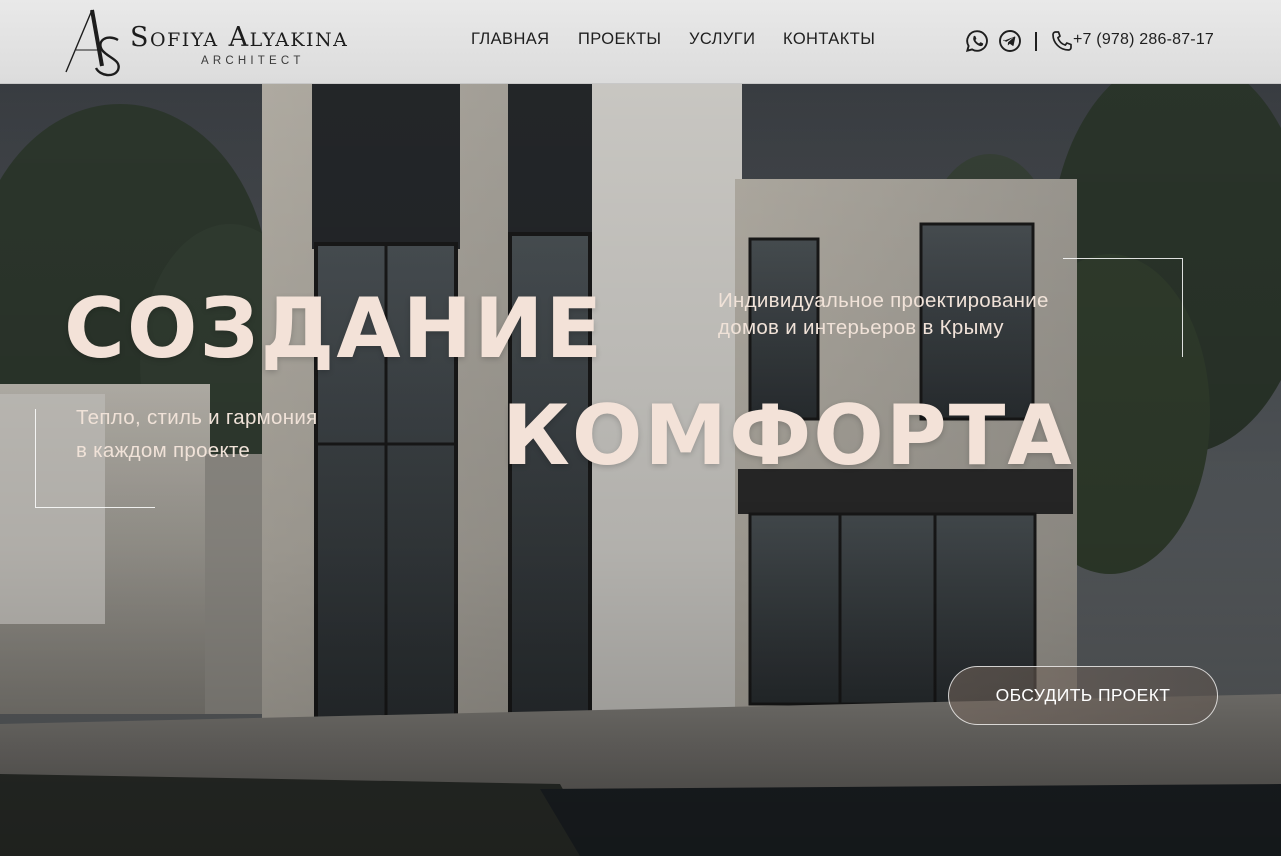 This screenshot has height=856, width=1281. Describe the element at coordinates (1036, 41) in the screenshot. I see `contacts-divider` at that location.